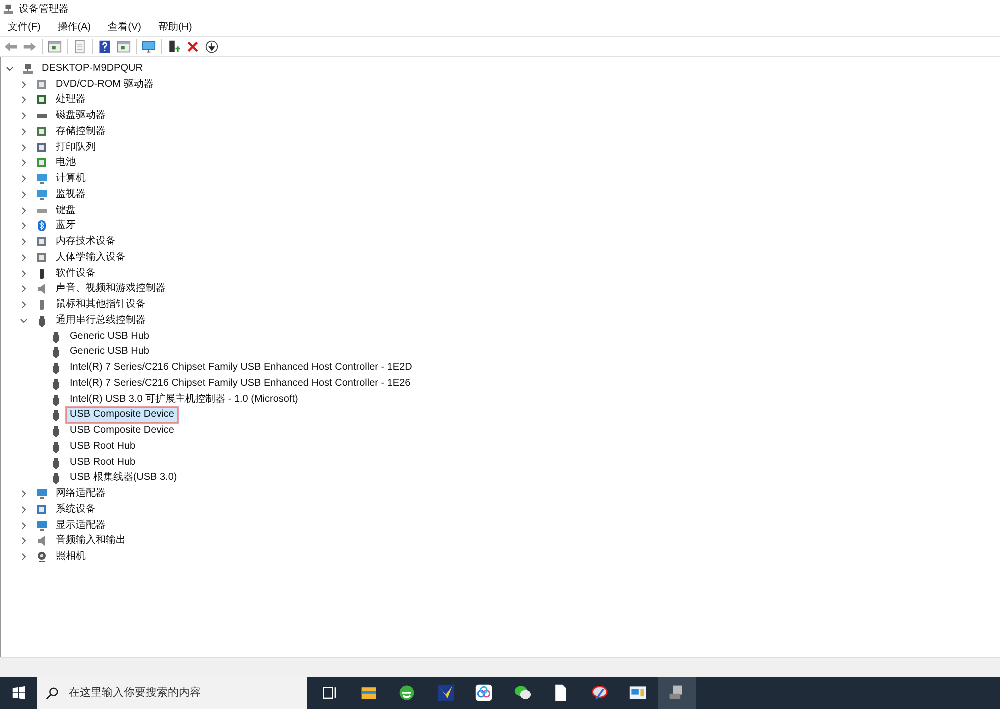 The width and height of the screenshot is (1000, 709). I want to click on window-chart-icon, so click(638, 693).